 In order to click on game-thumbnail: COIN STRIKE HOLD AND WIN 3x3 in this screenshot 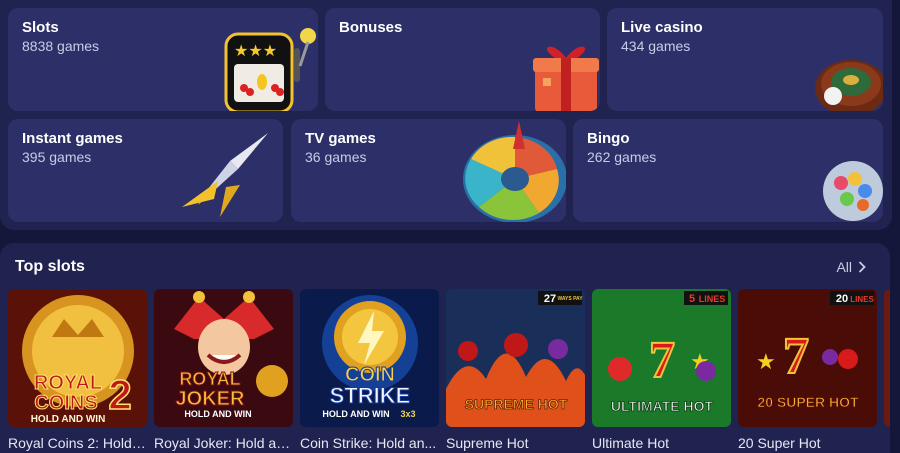, I will do `click(369, 358)`.